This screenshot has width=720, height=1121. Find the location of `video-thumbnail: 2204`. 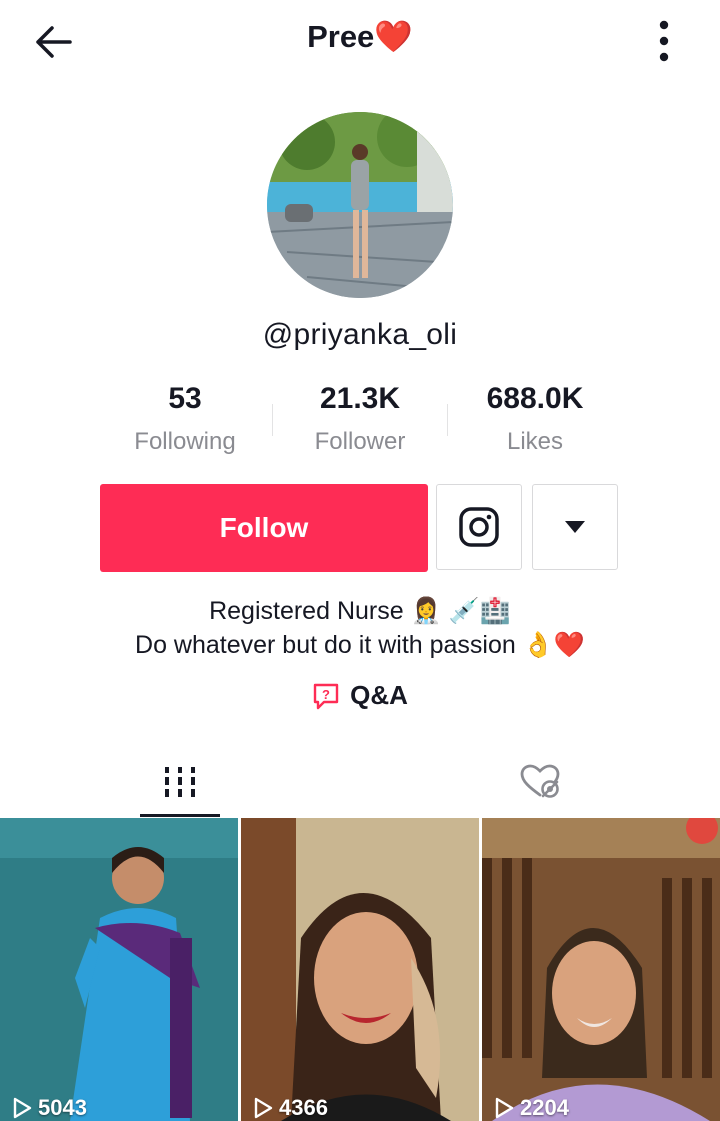

video-thumbnail: 2204 is located at coordinates (601, 969).